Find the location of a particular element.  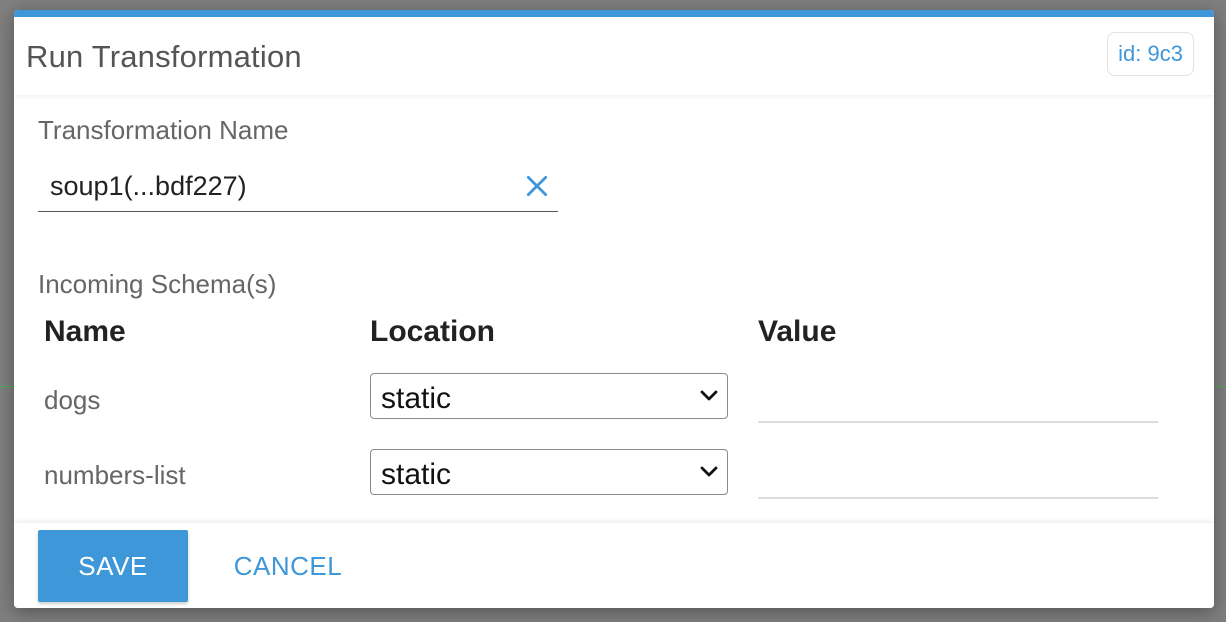

column-header-location: Location is located at coordinates (432, 331).